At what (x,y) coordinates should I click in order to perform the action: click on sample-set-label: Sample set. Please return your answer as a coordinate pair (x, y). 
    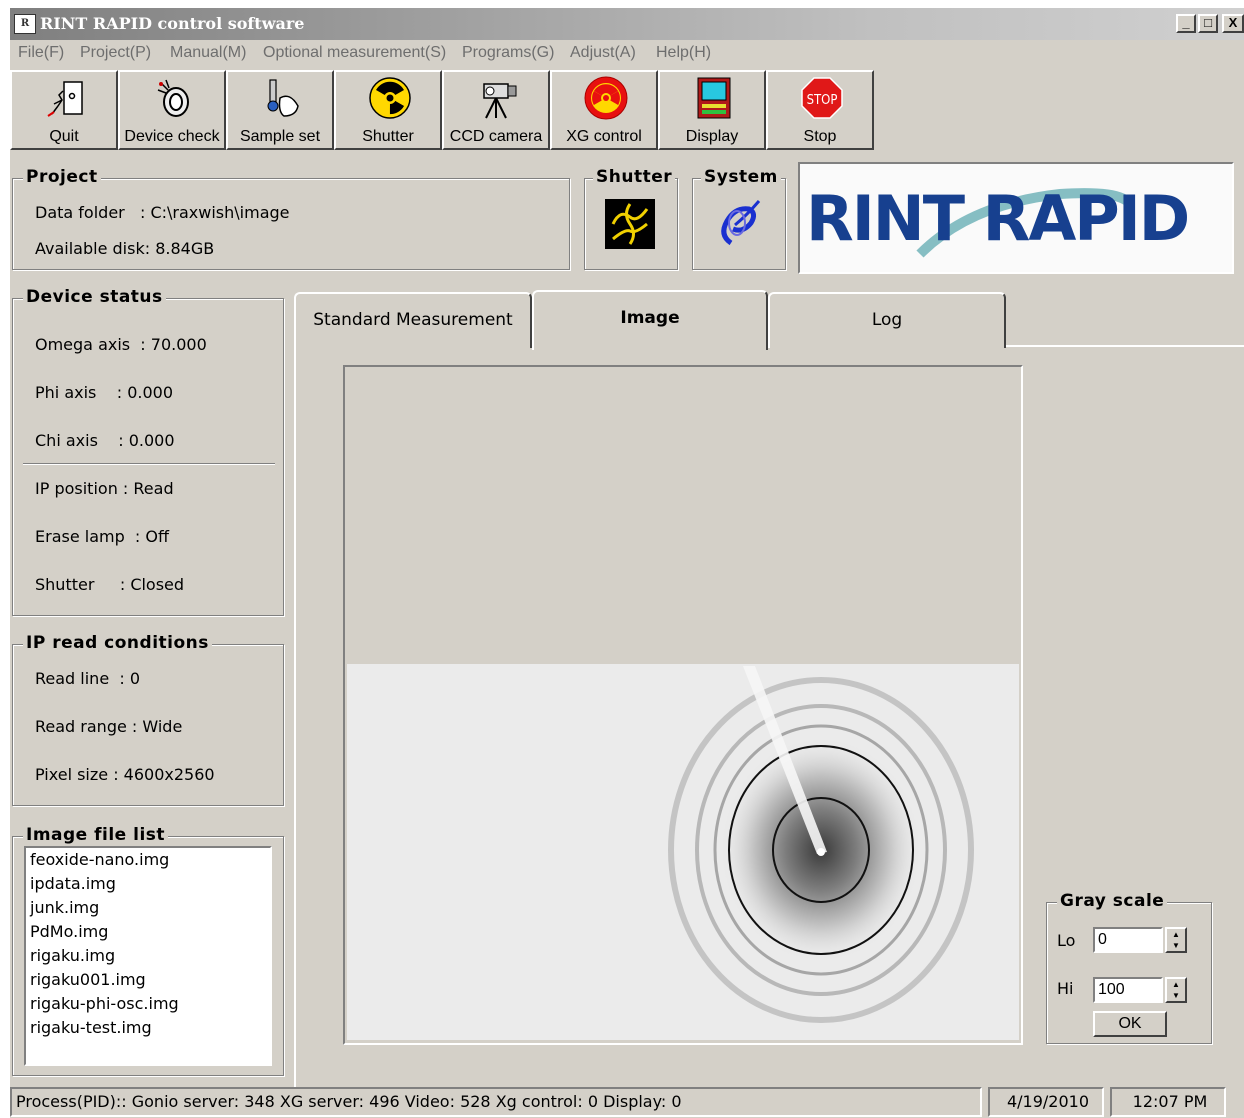
    Looking at the image, I should click on (280, 136).